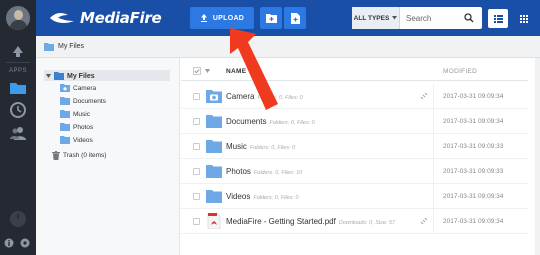 This screenshot has width=540, height=255. I want to click on mediafire-logo: MediaFire, so click(105, 18).